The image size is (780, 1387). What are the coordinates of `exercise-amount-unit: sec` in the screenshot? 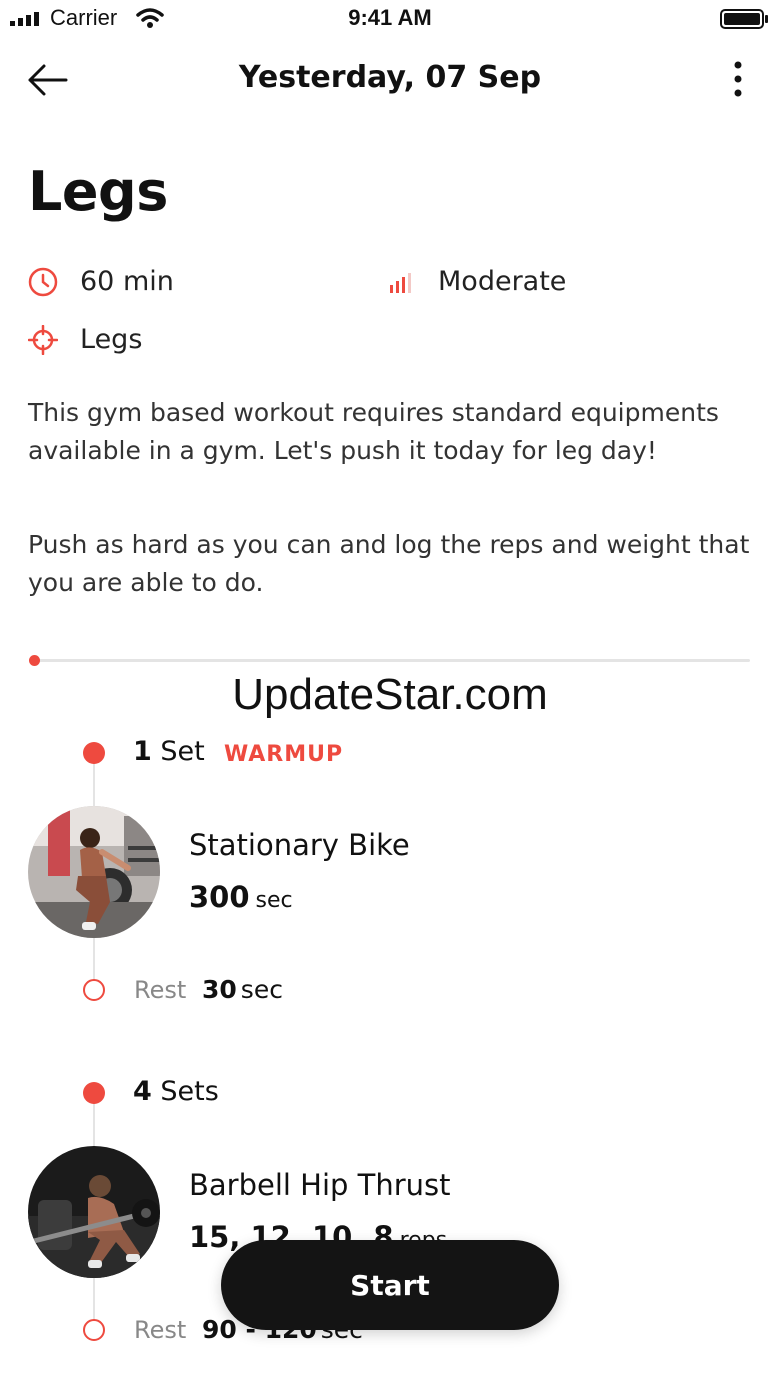 It's located at (274, 900).